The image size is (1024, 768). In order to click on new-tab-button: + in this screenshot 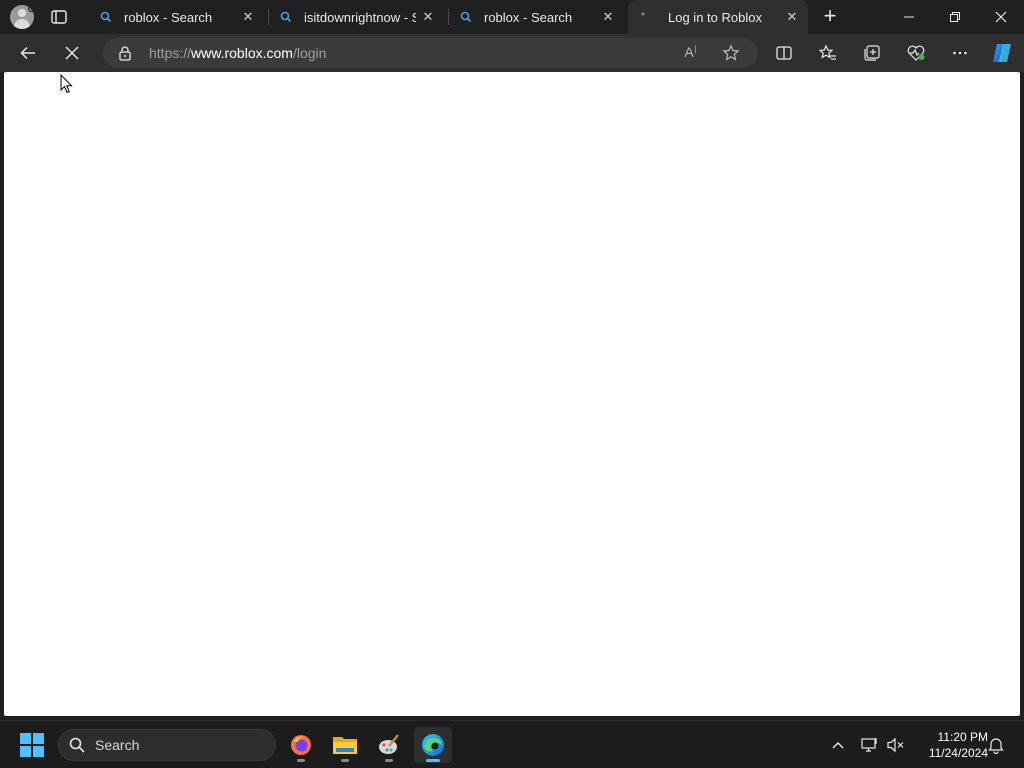, I will do `click(830, 17)`.